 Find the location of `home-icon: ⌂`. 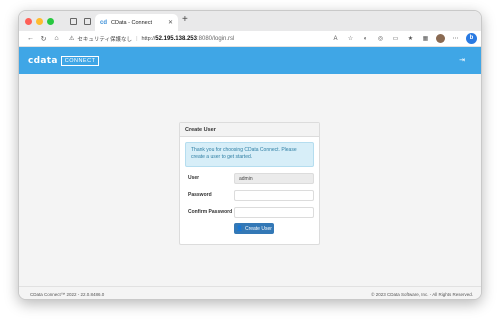

home-icon: ⌂ is located at coordinates (56, 38).